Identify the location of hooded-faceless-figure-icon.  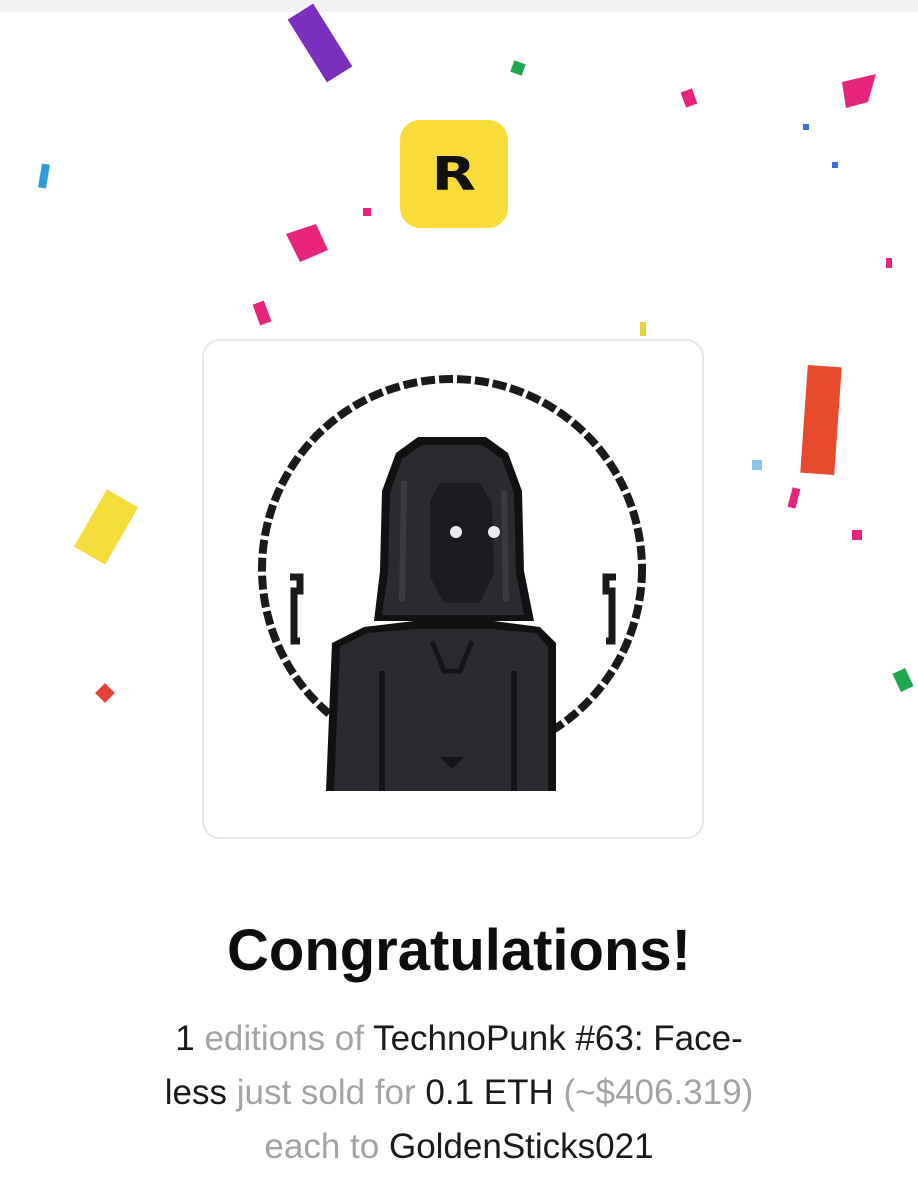
(452, 583).